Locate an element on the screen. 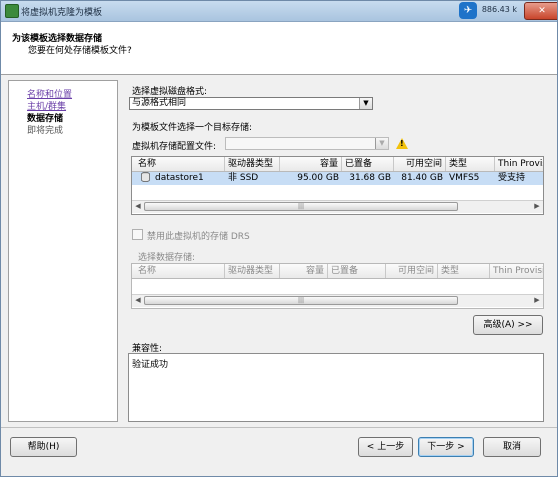  storage-profile-label: 虚拟机存储配置文件: is located at coordinates (174, 147).